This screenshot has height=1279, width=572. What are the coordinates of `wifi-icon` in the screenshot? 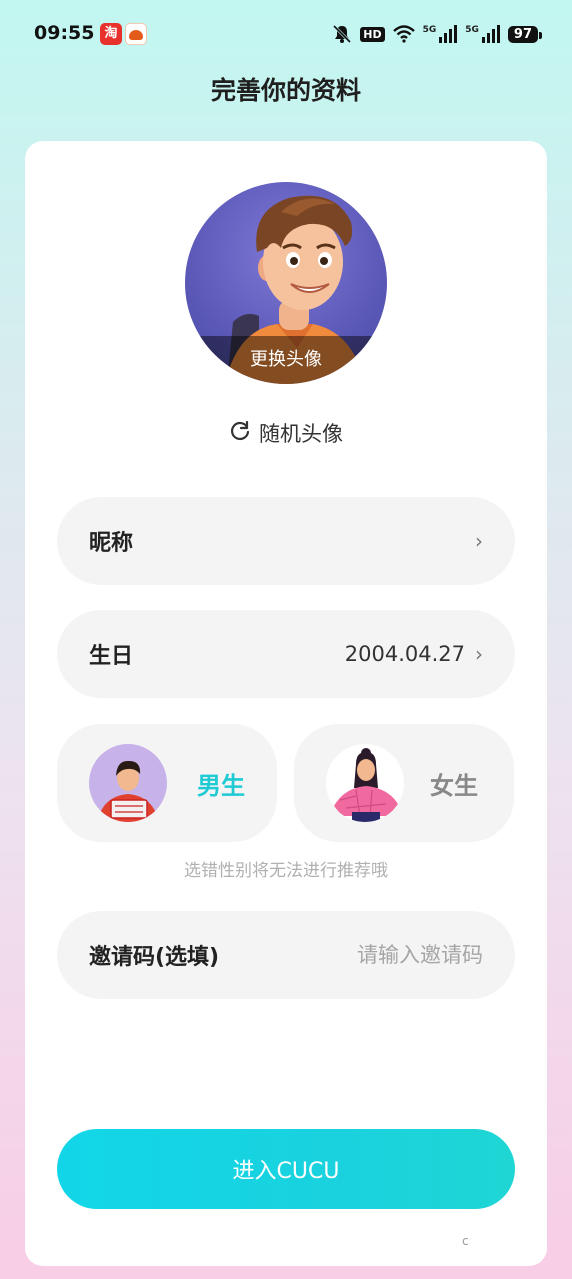 It's located at (403, 34).